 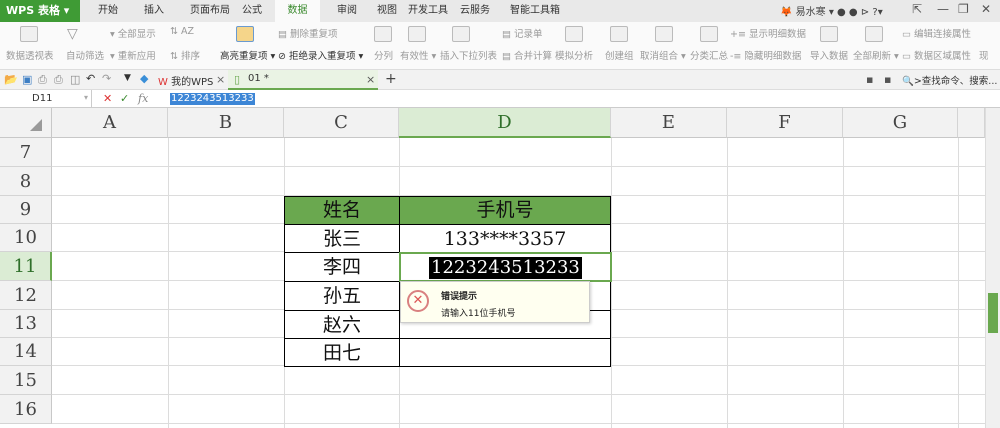 What do you see at coordinates (831, 10) in the screenshot?
I see `user-menu: 🦊 易水寒 ▾ ● ● ⊳ ?▾` at bounding box center [831, 10].